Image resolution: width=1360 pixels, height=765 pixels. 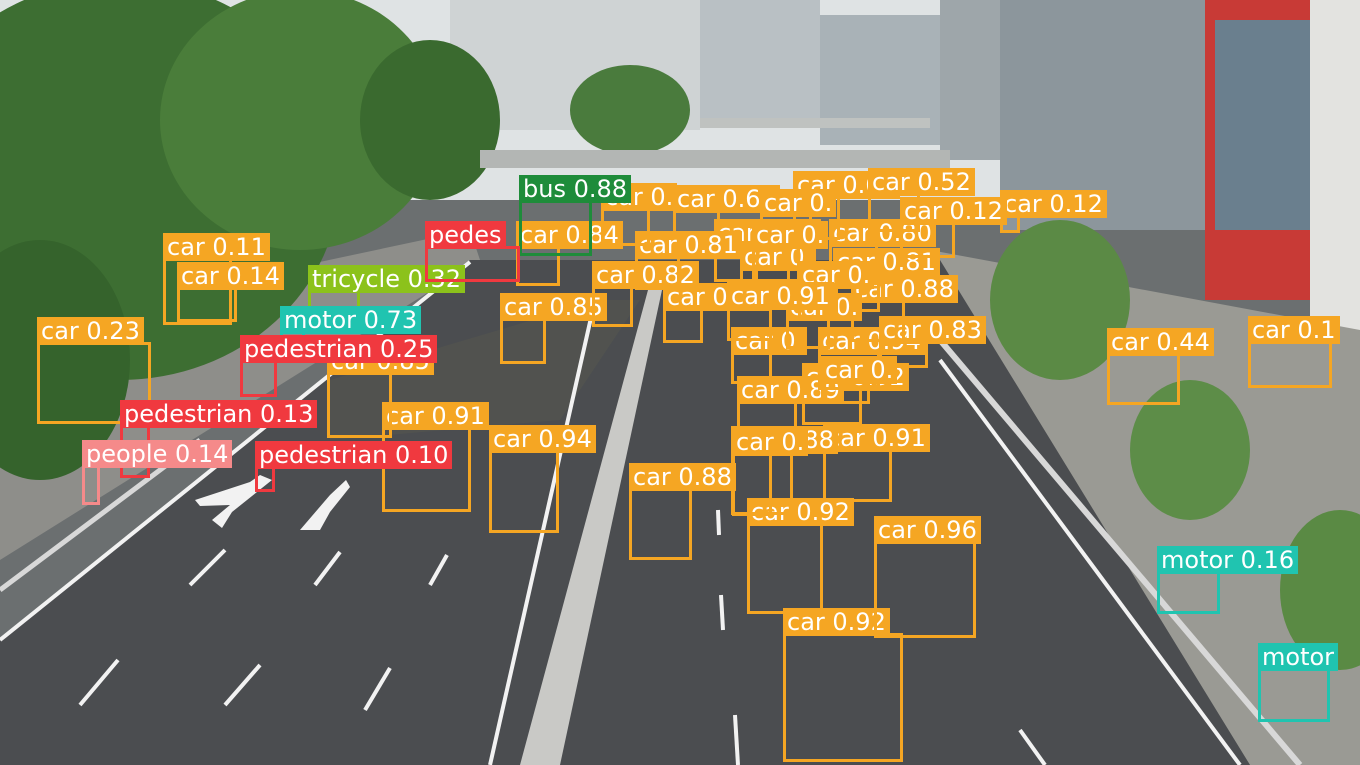 I want to click on detection-box-motor: motor 0.16, so click(x=1228, y=580).